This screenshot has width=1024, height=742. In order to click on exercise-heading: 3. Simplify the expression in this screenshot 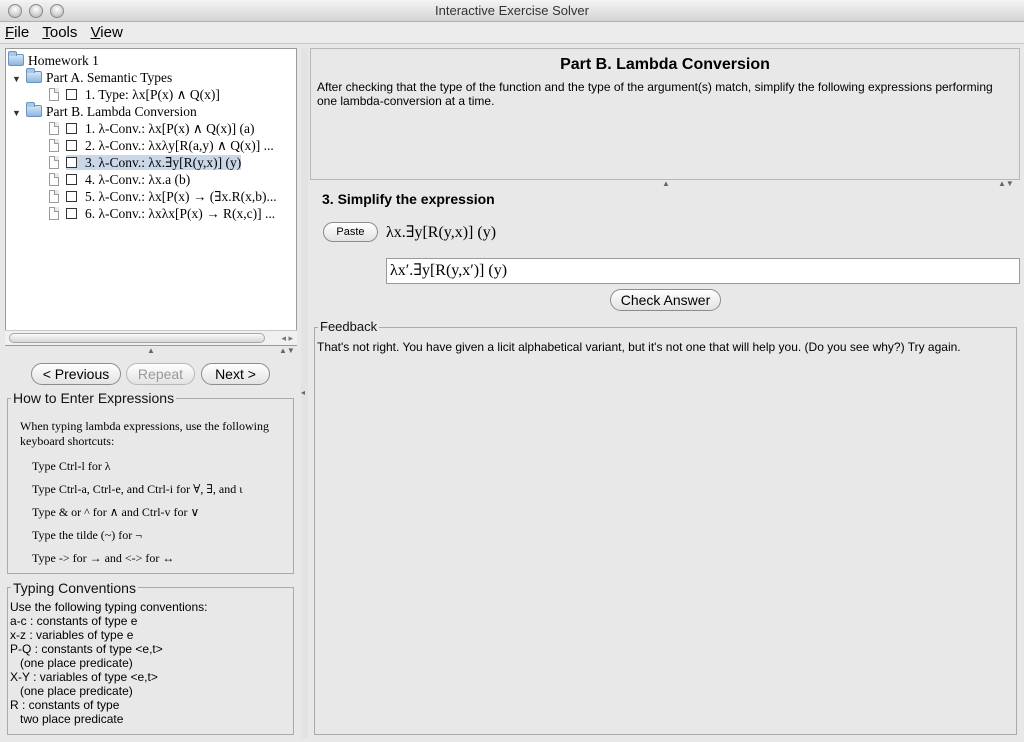, I will do `click(408, 199)`.